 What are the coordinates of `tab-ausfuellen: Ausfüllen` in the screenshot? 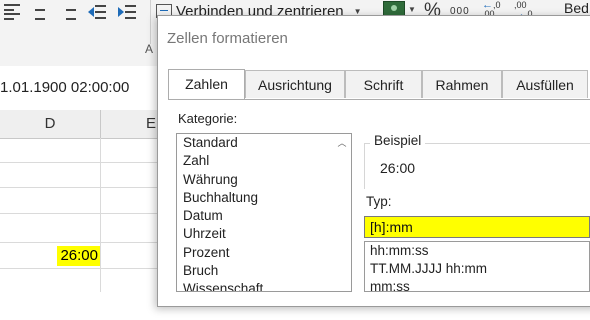 It's located at (545, 84).